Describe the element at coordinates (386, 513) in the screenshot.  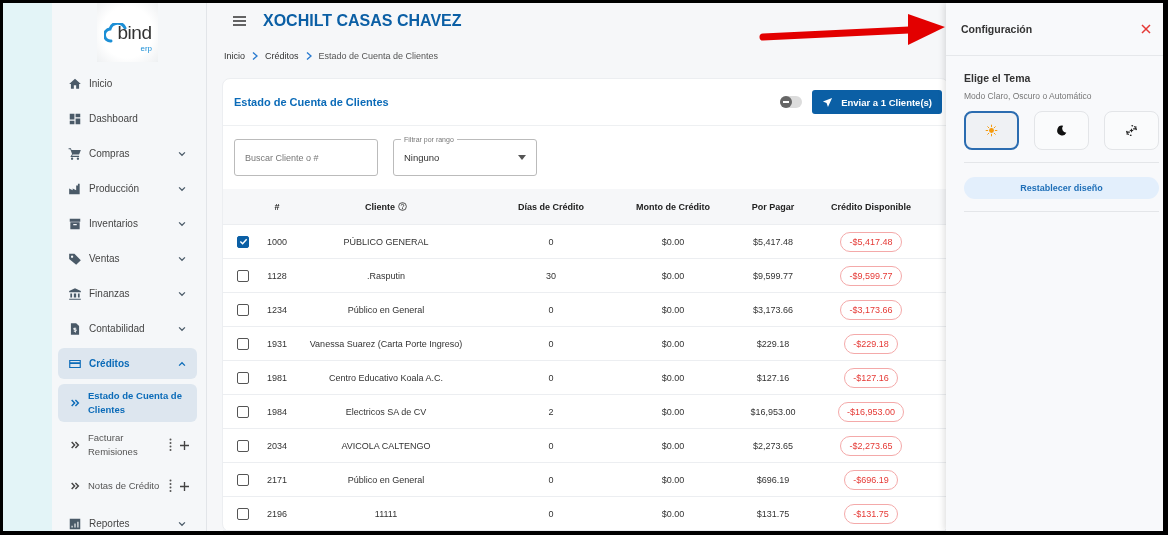
I see `table-cell-text: 11111` at that location.